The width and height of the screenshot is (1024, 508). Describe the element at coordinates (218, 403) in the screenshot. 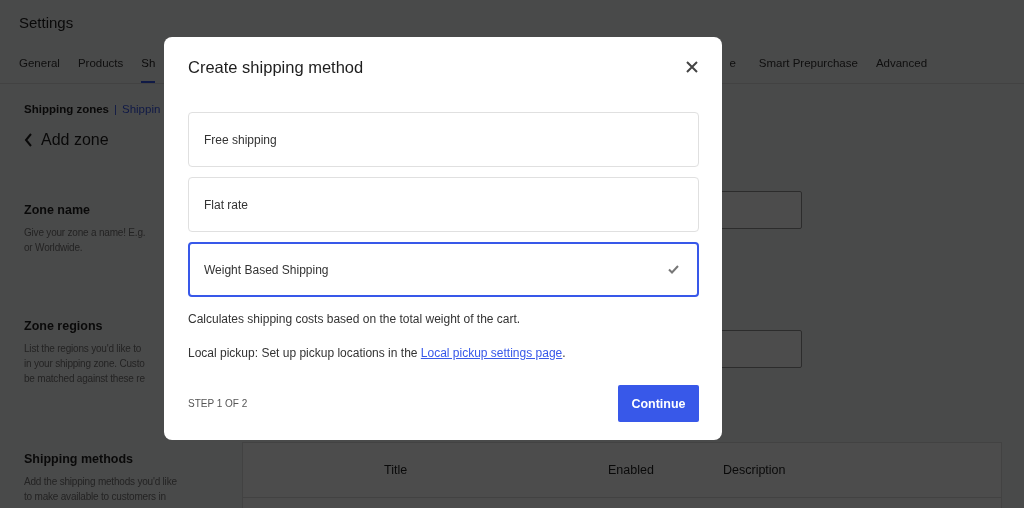

I see `step-indicator: STEP 1 OF 2` at that location.